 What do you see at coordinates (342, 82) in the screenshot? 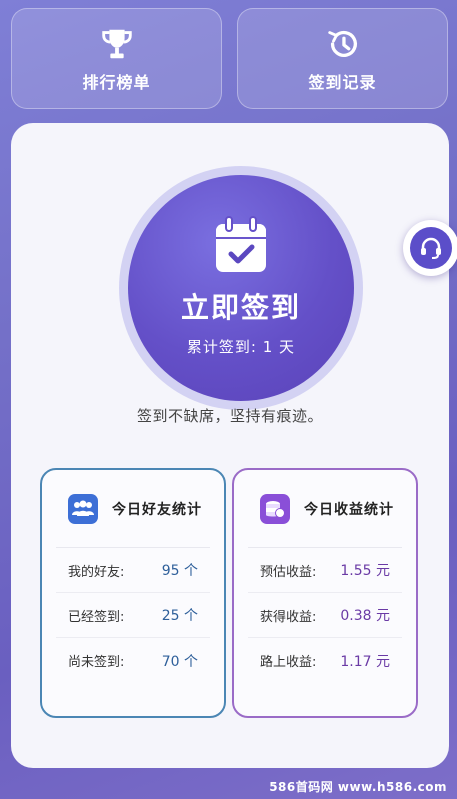
I see `checkin-history-label: 签到记录` at bounding box center [342, 82].